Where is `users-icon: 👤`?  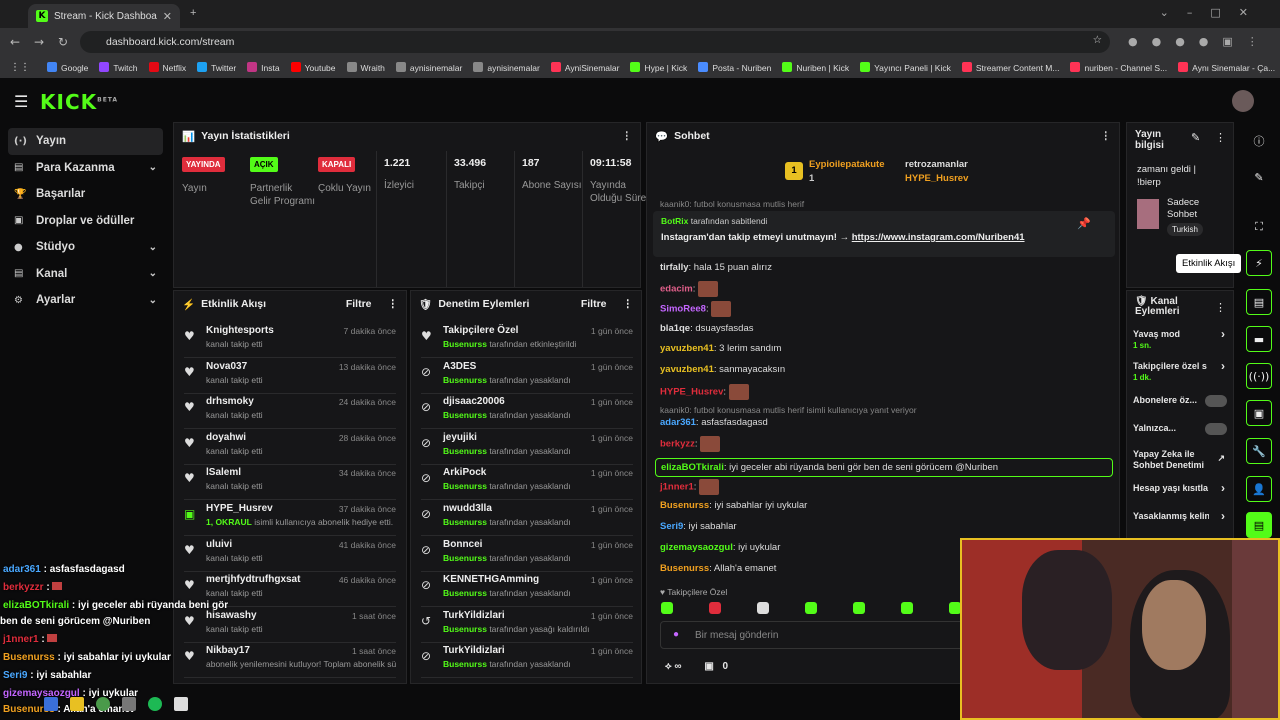 users-icon: 👤 is located at coordinates (1259, 489).